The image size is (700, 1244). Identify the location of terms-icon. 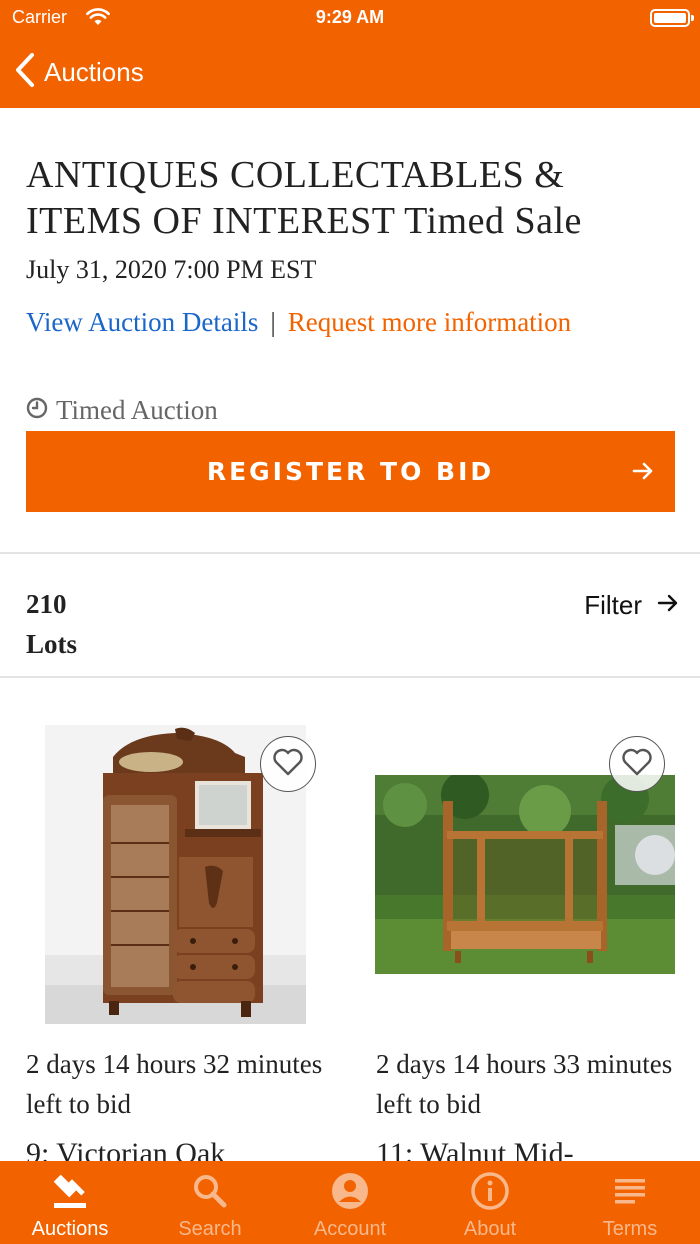
(630, 1191).